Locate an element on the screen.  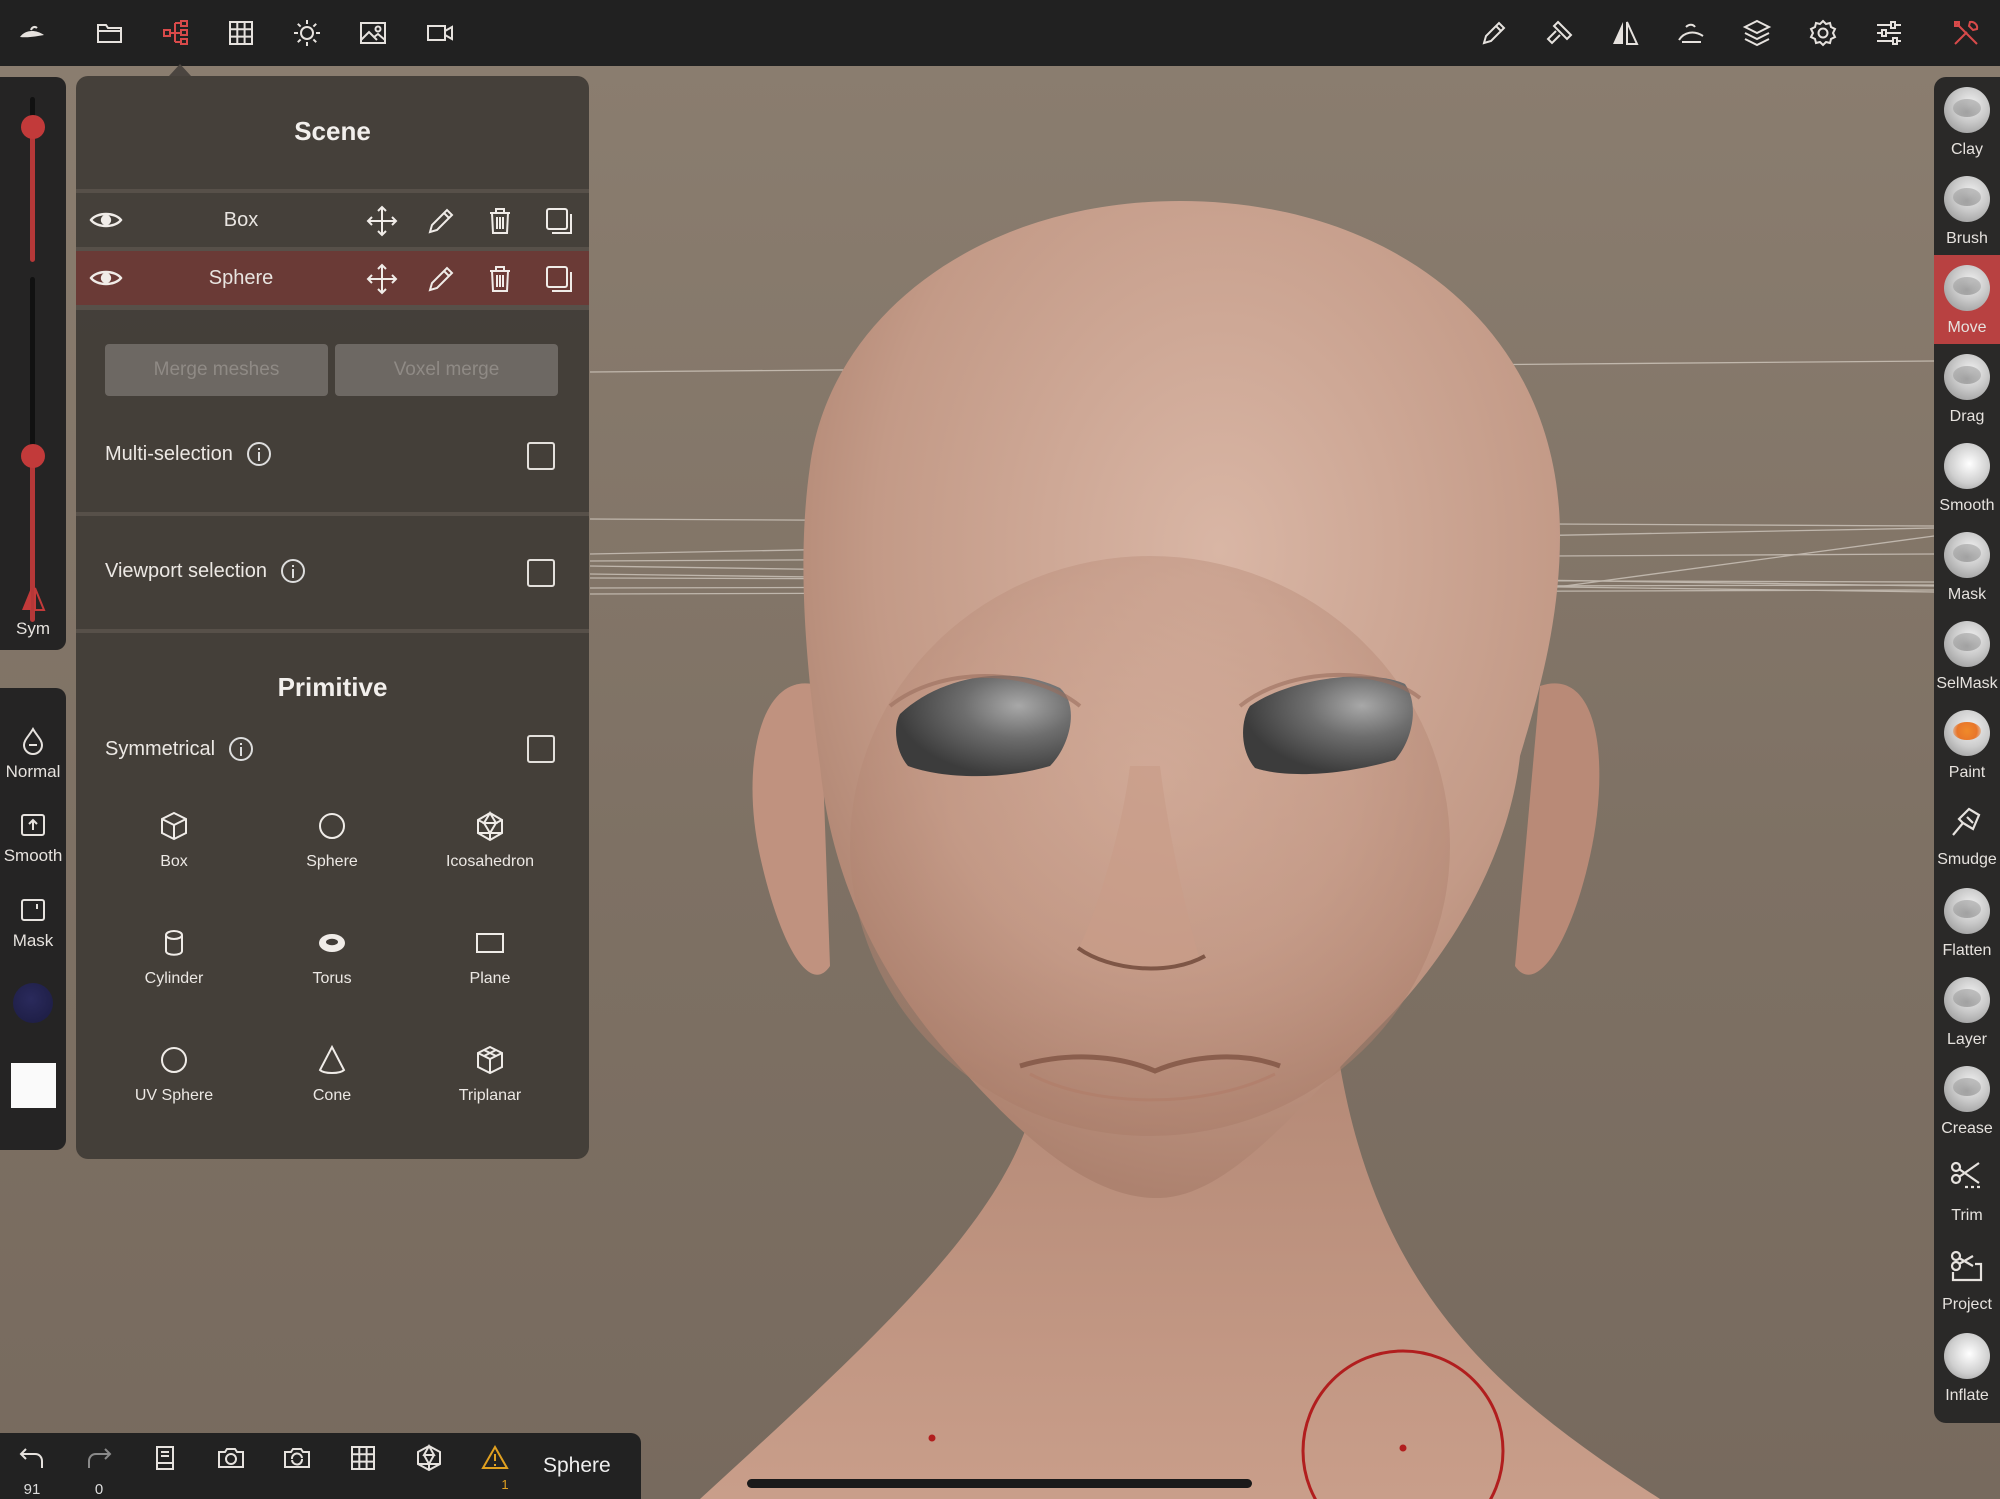
redo-button is located at coordinates (99, 1463).